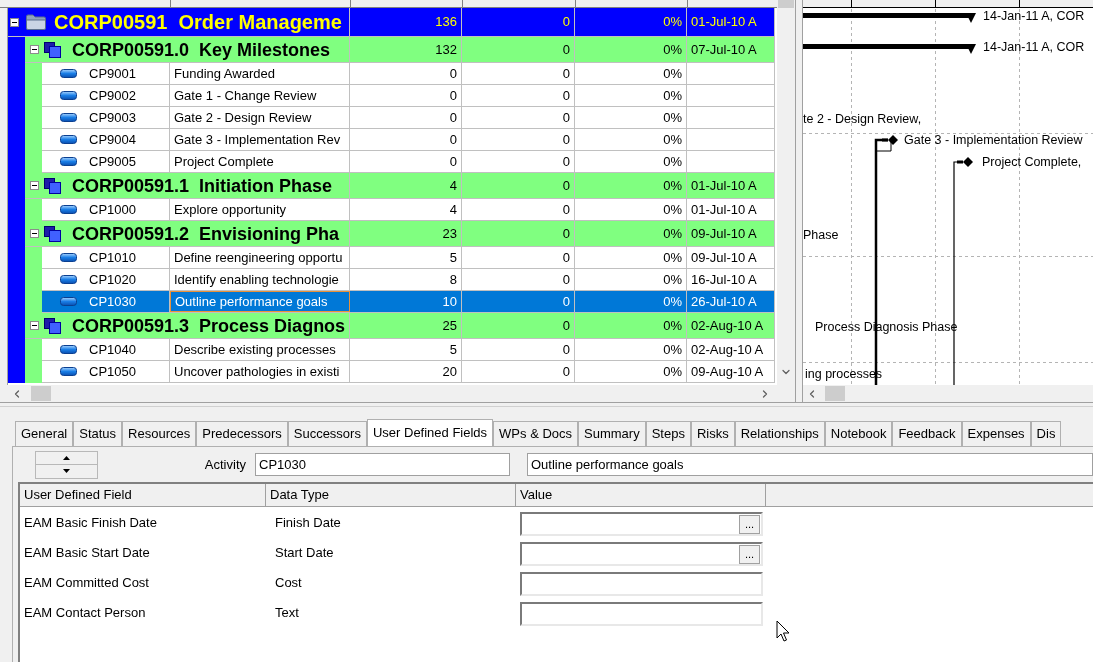  Describe the element at coordinates (209, 325) in the screenshot. I see `wbs-title: CORP00591.3 Process Diagnos` at that location.